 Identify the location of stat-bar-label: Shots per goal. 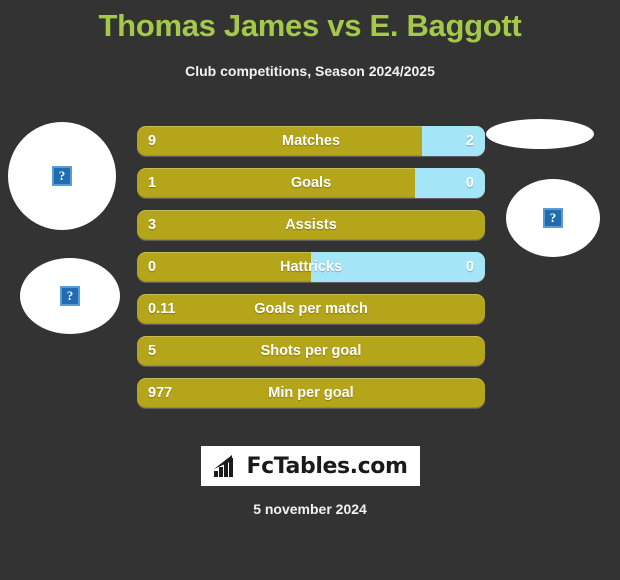
(311, 351).